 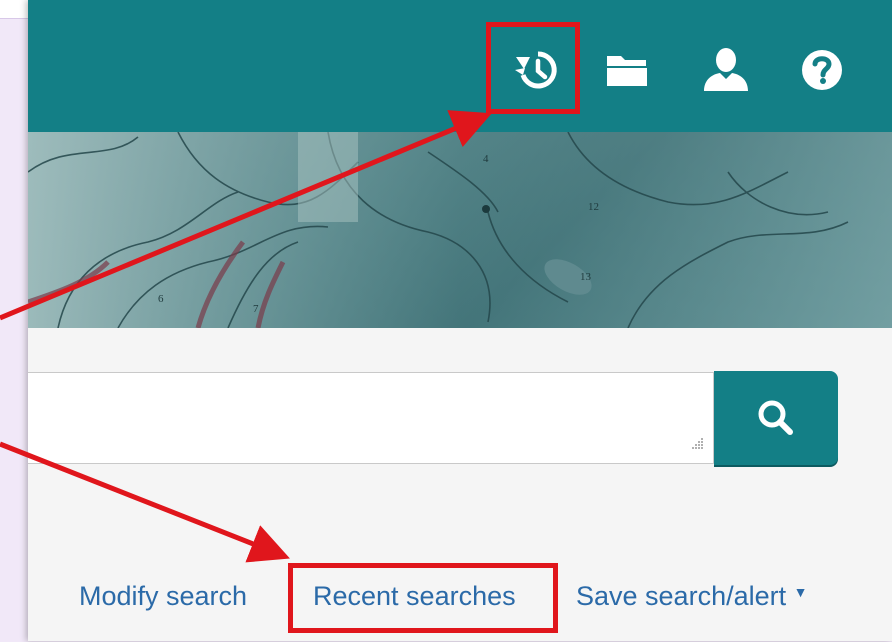 I want to click on arrow-to-recent-searches, so click(x=145, y=502).